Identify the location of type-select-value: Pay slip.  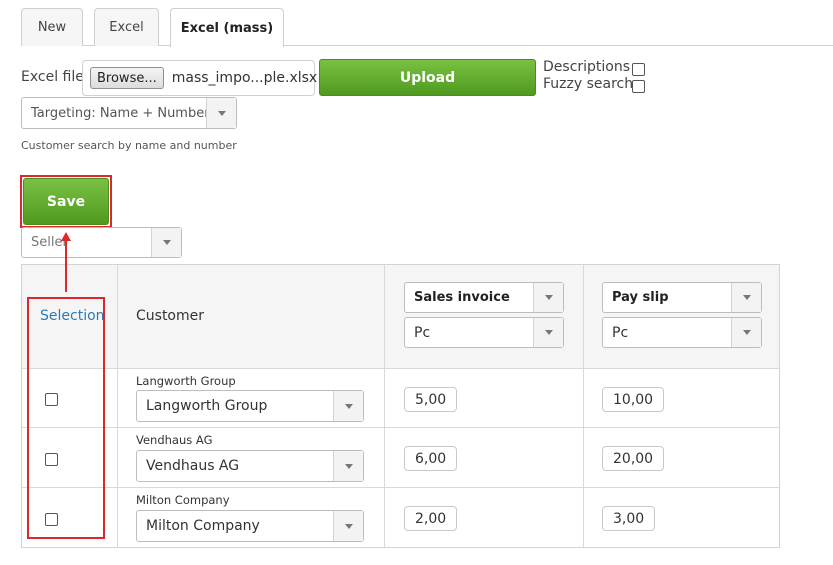
(640, 297).